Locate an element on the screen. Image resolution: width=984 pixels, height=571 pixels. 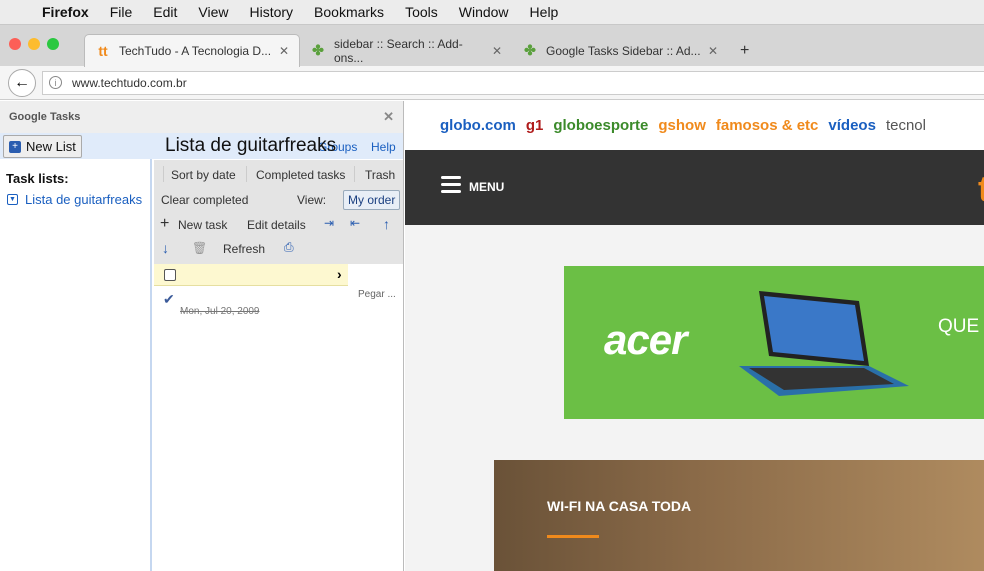
globo-link: globo.com is located at coordinates (478, 125).